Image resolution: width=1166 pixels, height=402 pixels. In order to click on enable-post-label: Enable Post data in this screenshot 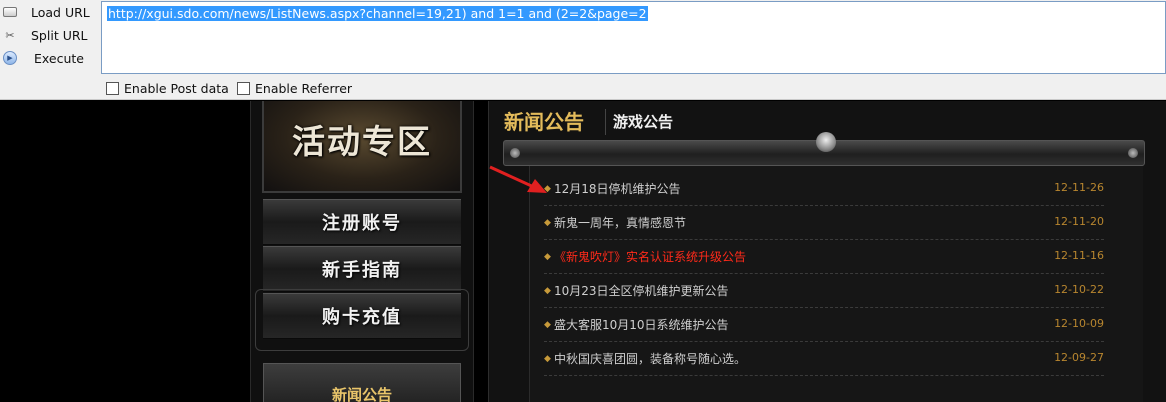, I will do `click(176, 88)`.